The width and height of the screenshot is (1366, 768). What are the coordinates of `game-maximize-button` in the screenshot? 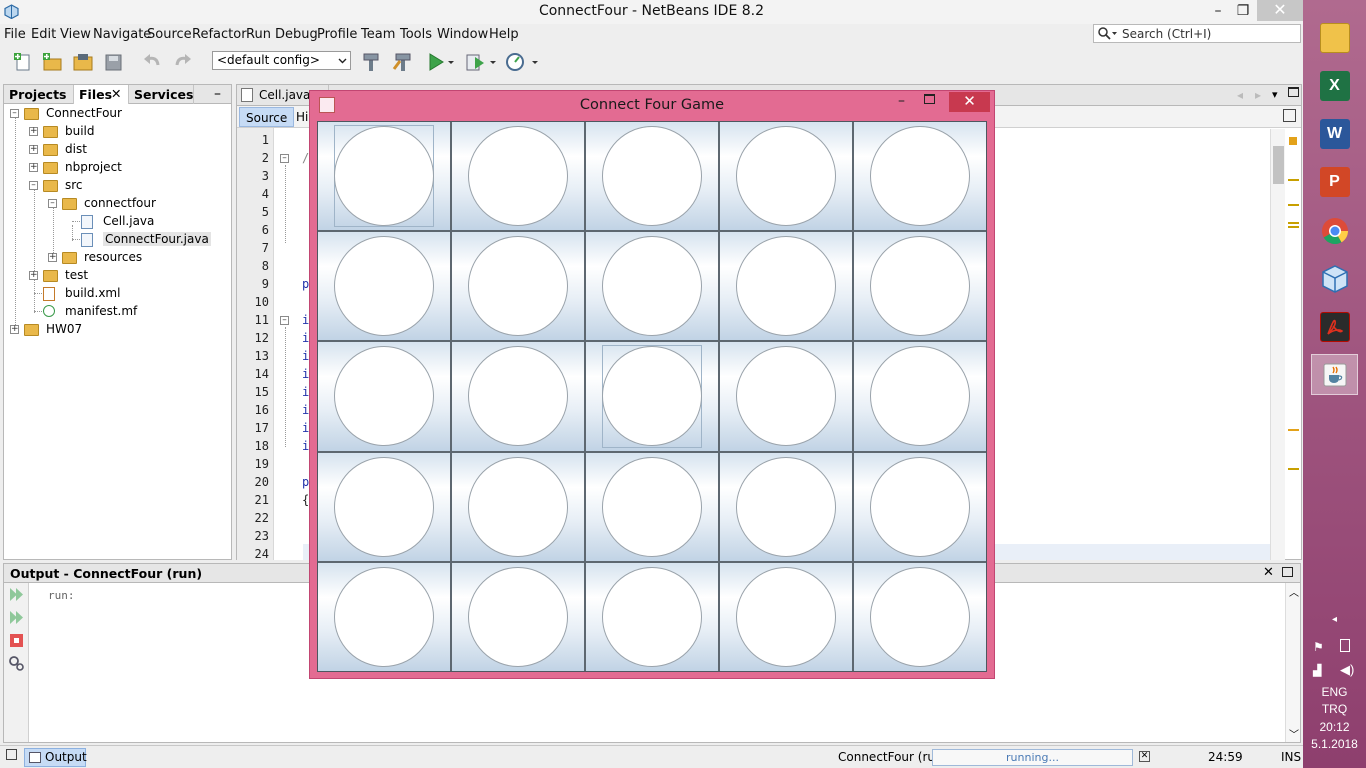 It's located at (929, 99).